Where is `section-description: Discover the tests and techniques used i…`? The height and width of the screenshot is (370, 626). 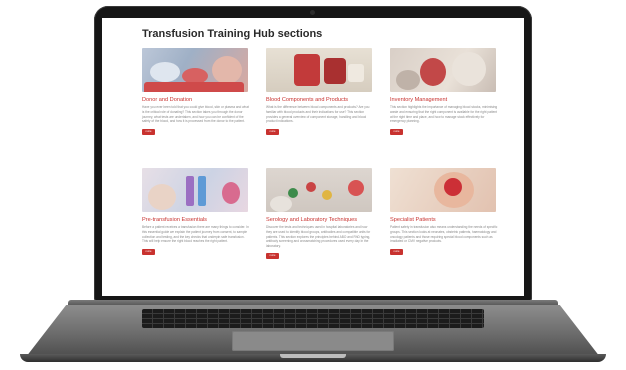
section-description: Discover the tests and techniques used i… is located at coordinates (318, 236).